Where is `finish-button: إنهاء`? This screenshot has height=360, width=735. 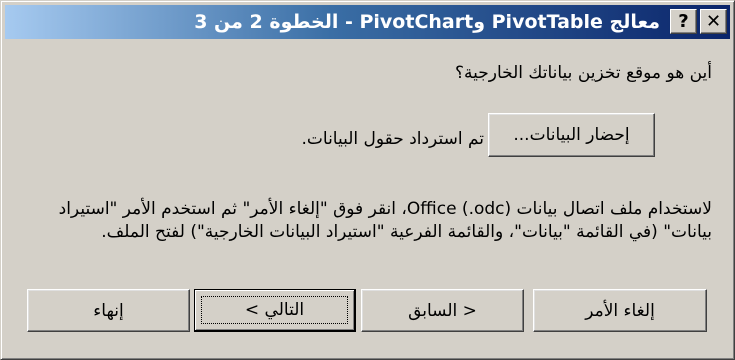
finish-button: إنهاء is located at coordinates (108, 310).